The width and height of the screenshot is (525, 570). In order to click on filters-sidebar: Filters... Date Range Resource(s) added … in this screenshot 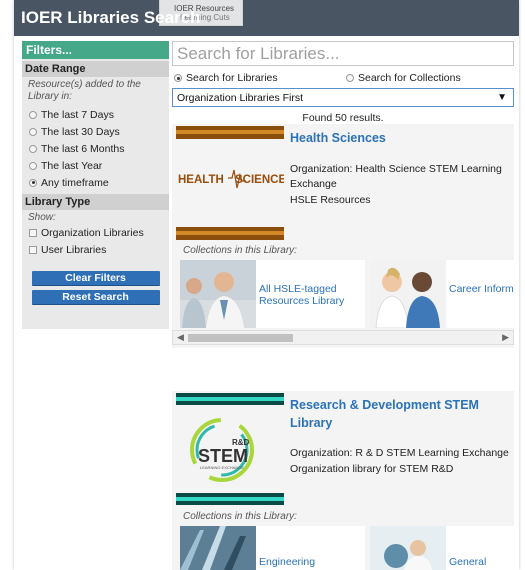, I will do `click(95, 185)`.